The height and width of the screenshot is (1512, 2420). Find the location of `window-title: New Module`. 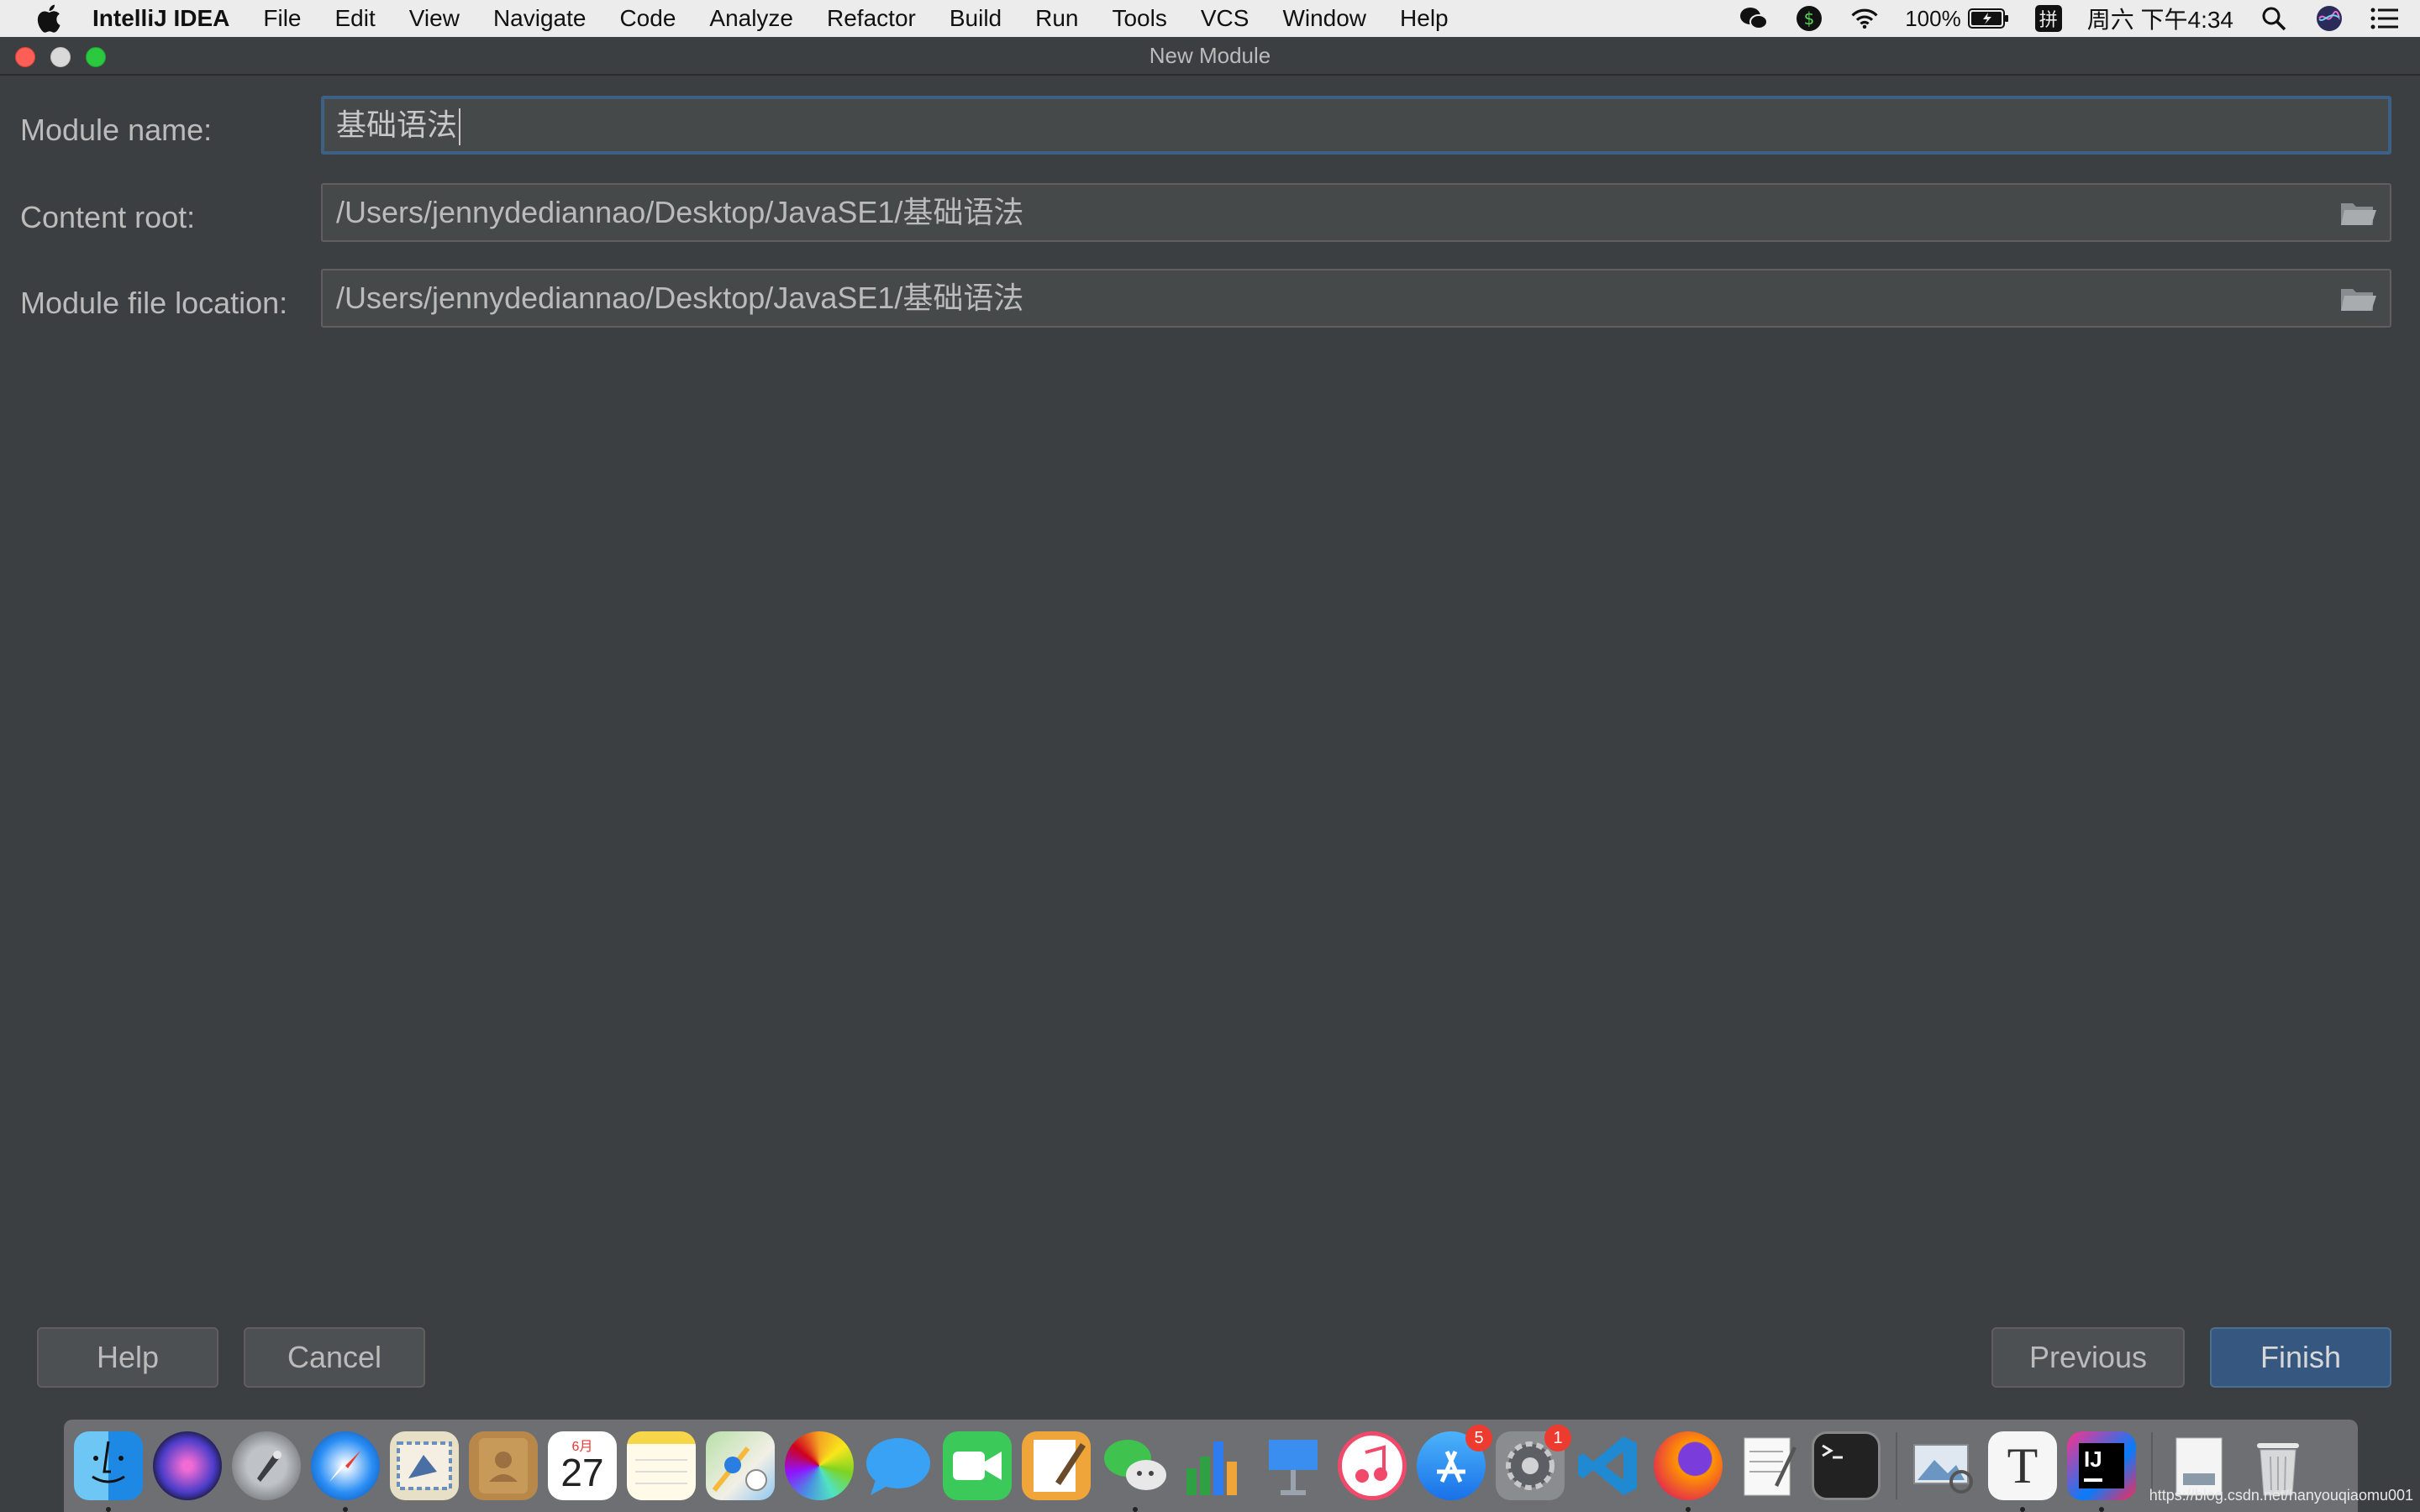

window-title: New Module is located at coordinates (1210, 55).